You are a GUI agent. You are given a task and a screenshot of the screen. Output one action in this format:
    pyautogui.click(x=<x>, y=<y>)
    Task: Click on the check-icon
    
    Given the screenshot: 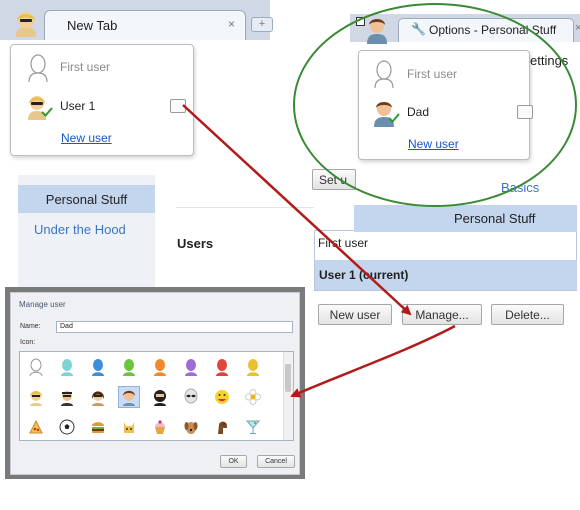 What is the action you would take?
    pyautogui.click(x=47, y=112)
    